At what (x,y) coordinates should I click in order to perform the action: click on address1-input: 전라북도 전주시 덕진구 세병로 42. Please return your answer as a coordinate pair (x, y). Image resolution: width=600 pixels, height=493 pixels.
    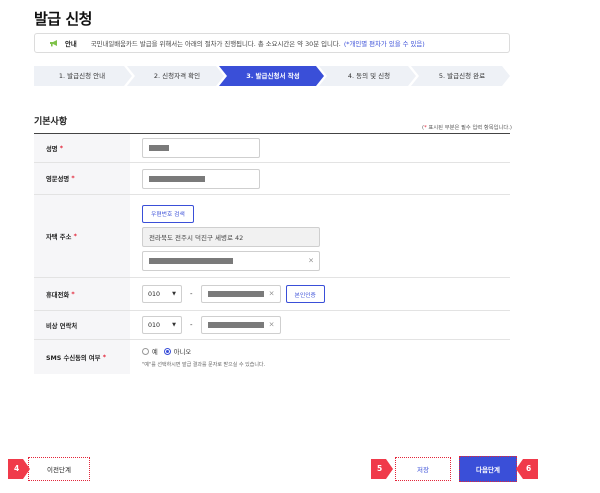
    Looking at the image, I should click on (231, 236).